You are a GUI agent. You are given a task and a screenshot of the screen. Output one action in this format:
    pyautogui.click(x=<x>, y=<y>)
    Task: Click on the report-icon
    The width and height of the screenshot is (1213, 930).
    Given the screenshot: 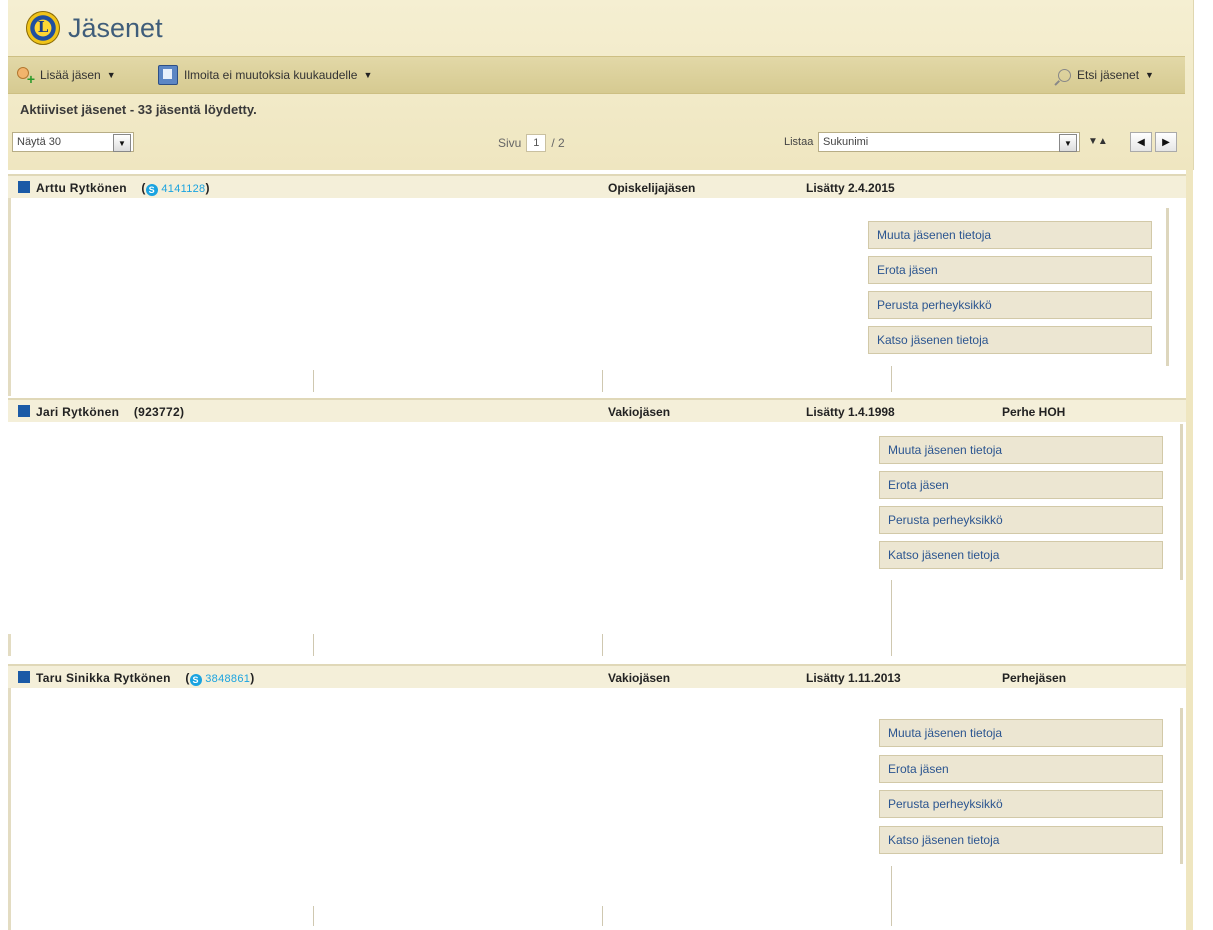 What is the action you would take?
    pyautogui.click(x=168, y=75)
    